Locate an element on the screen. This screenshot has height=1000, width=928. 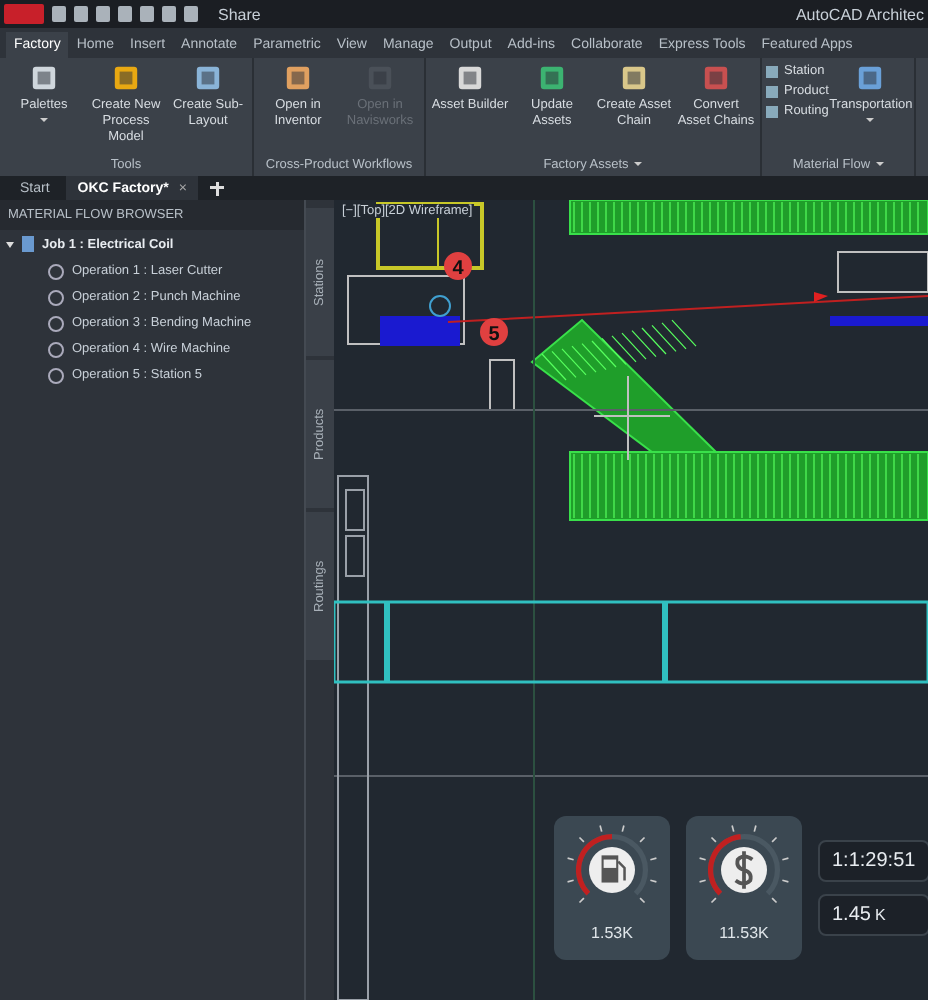
share-button: Share is located at coordinates (239, 14).